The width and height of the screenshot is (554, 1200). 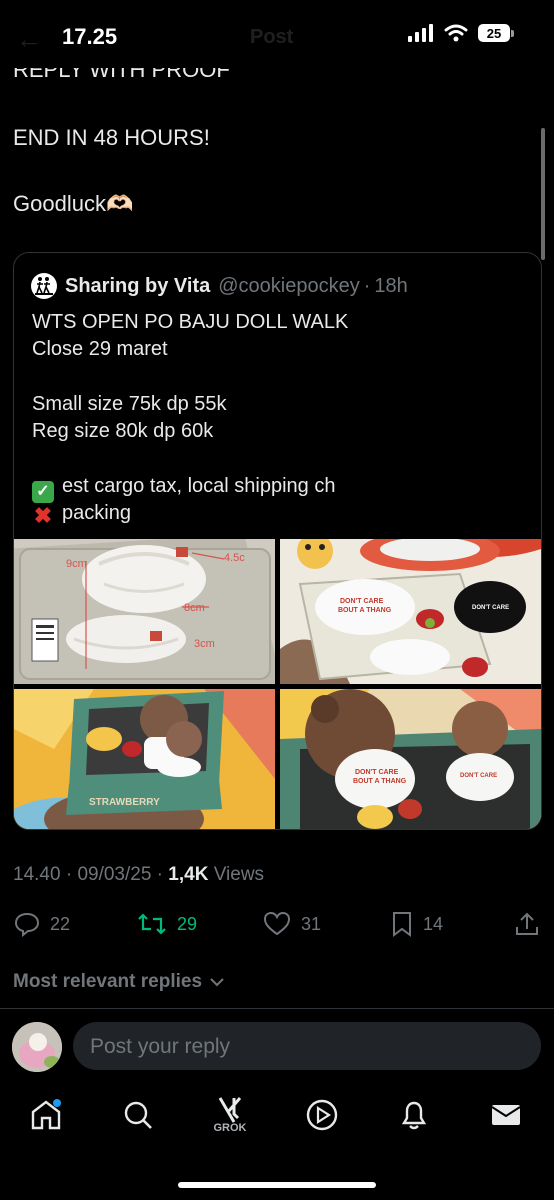 I want to click on back-arrow-icon: ←, so click(x=29, y=39).